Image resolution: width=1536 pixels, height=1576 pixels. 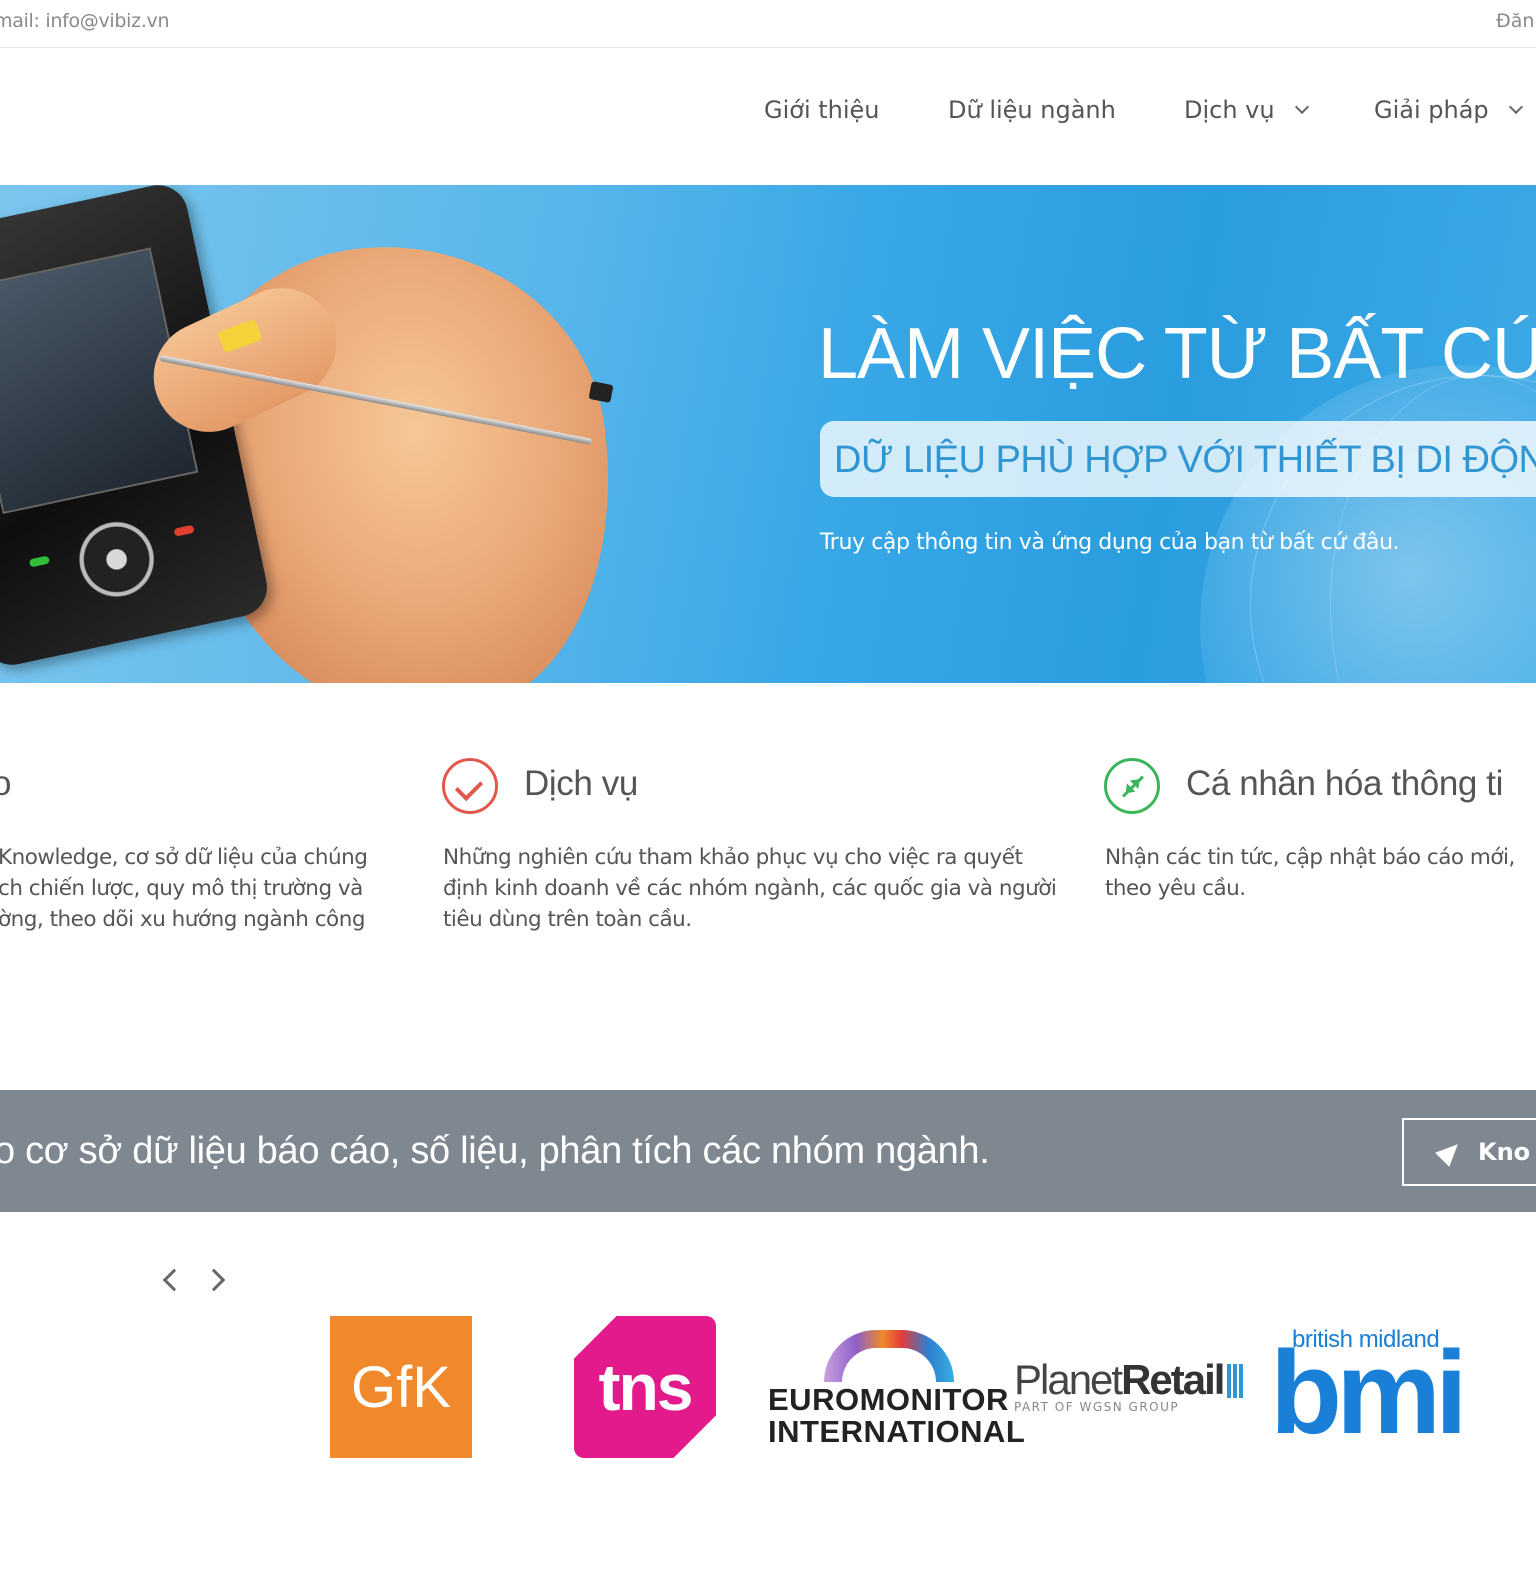 What do you see at coordinates (1431, 110) in the screenshot?
I see `nav-item-label: Giải pháp` at bounding box center [1431, 110].